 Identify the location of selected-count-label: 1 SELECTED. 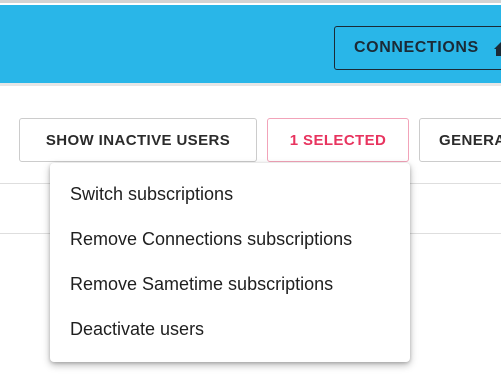
(338, 140).